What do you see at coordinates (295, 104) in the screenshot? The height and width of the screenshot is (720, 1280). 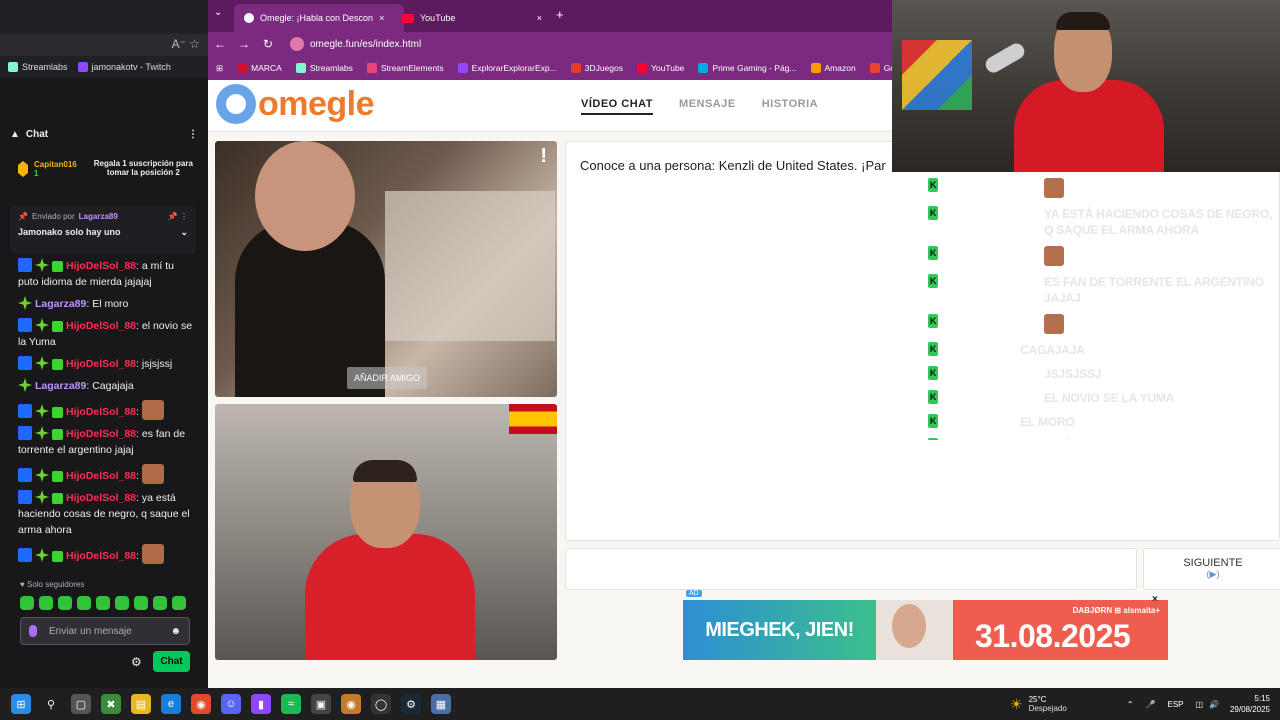 I see `omegle-logo: omegle` at bounding box center [295, 104].